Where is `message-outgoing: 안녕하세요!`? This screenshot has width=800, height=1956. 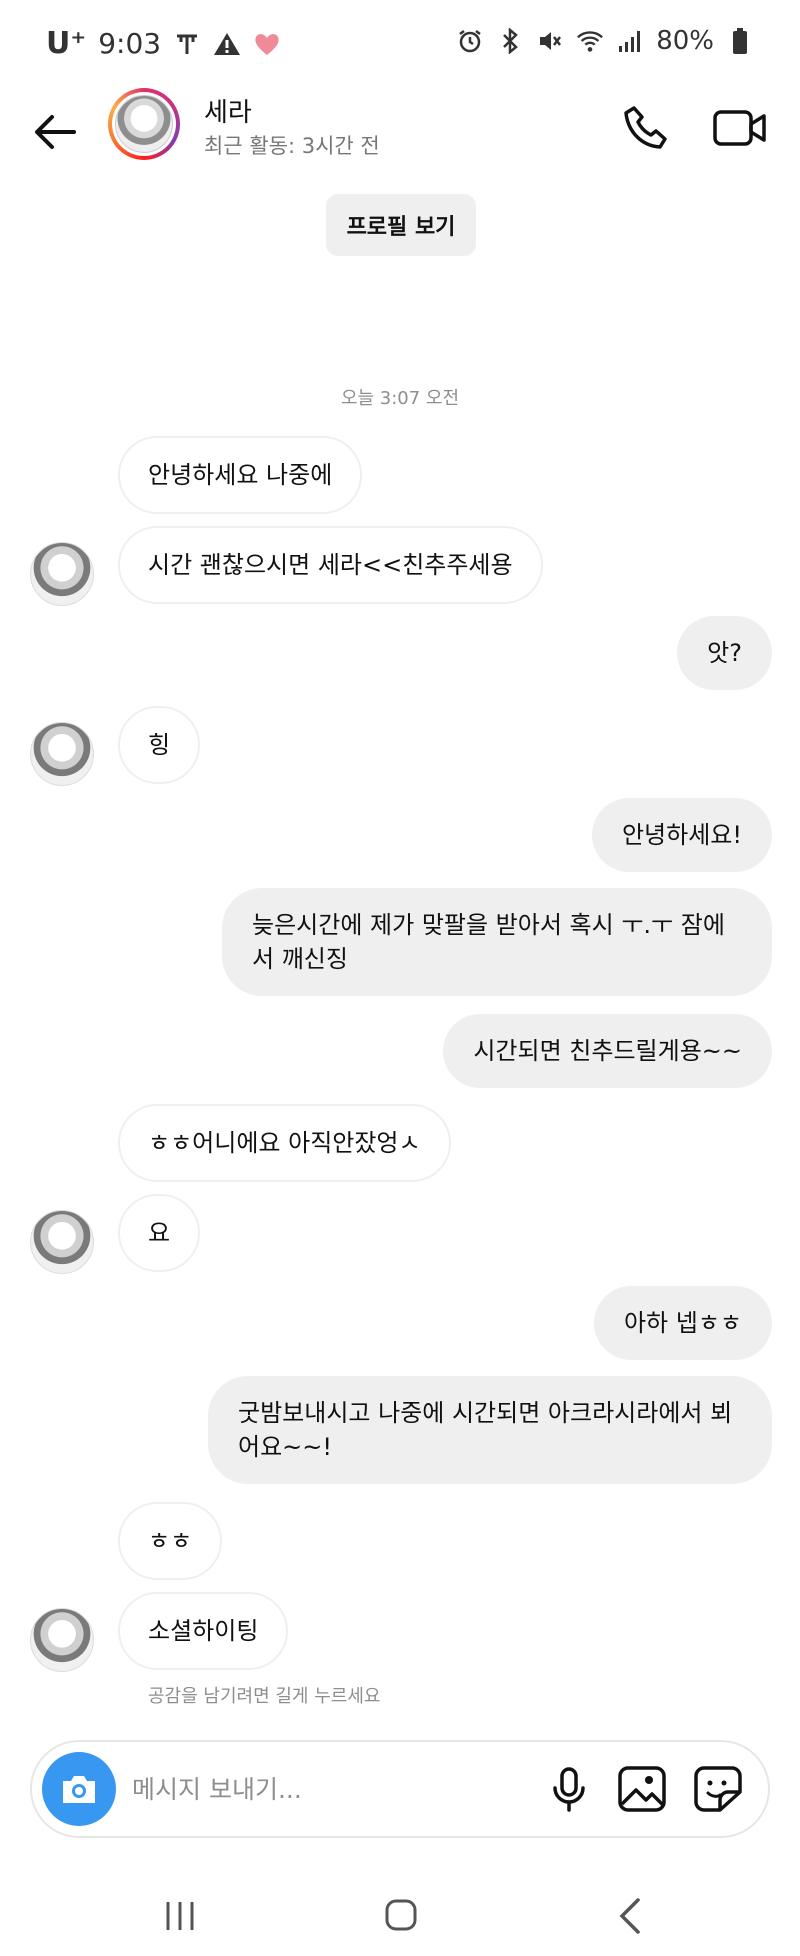 message-outgoing: 안녕하세요! is located at coordinates (681, 835).